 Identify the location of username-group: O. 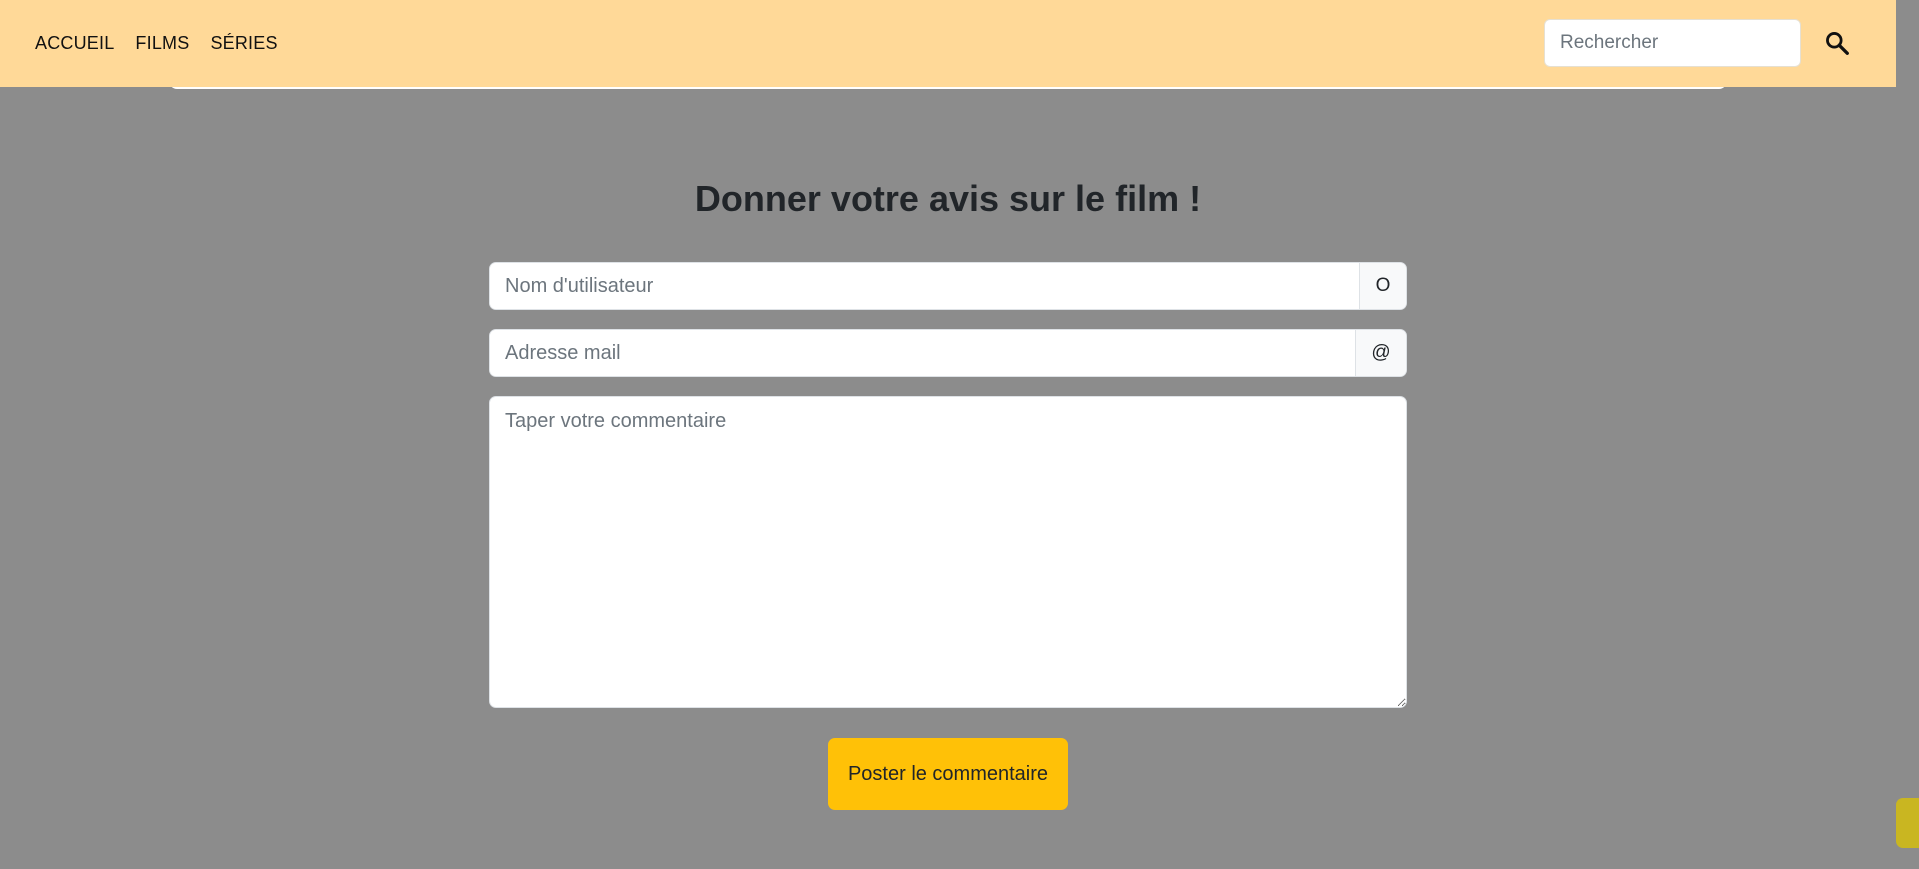
(948, 286).